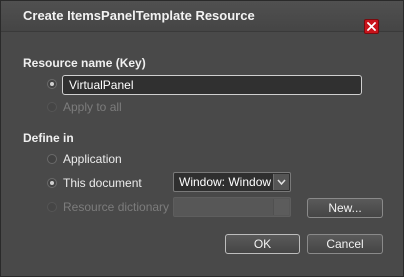 The height and width of the screenshot is (277, 404). I want to click on key-radio, so click(52, 84).